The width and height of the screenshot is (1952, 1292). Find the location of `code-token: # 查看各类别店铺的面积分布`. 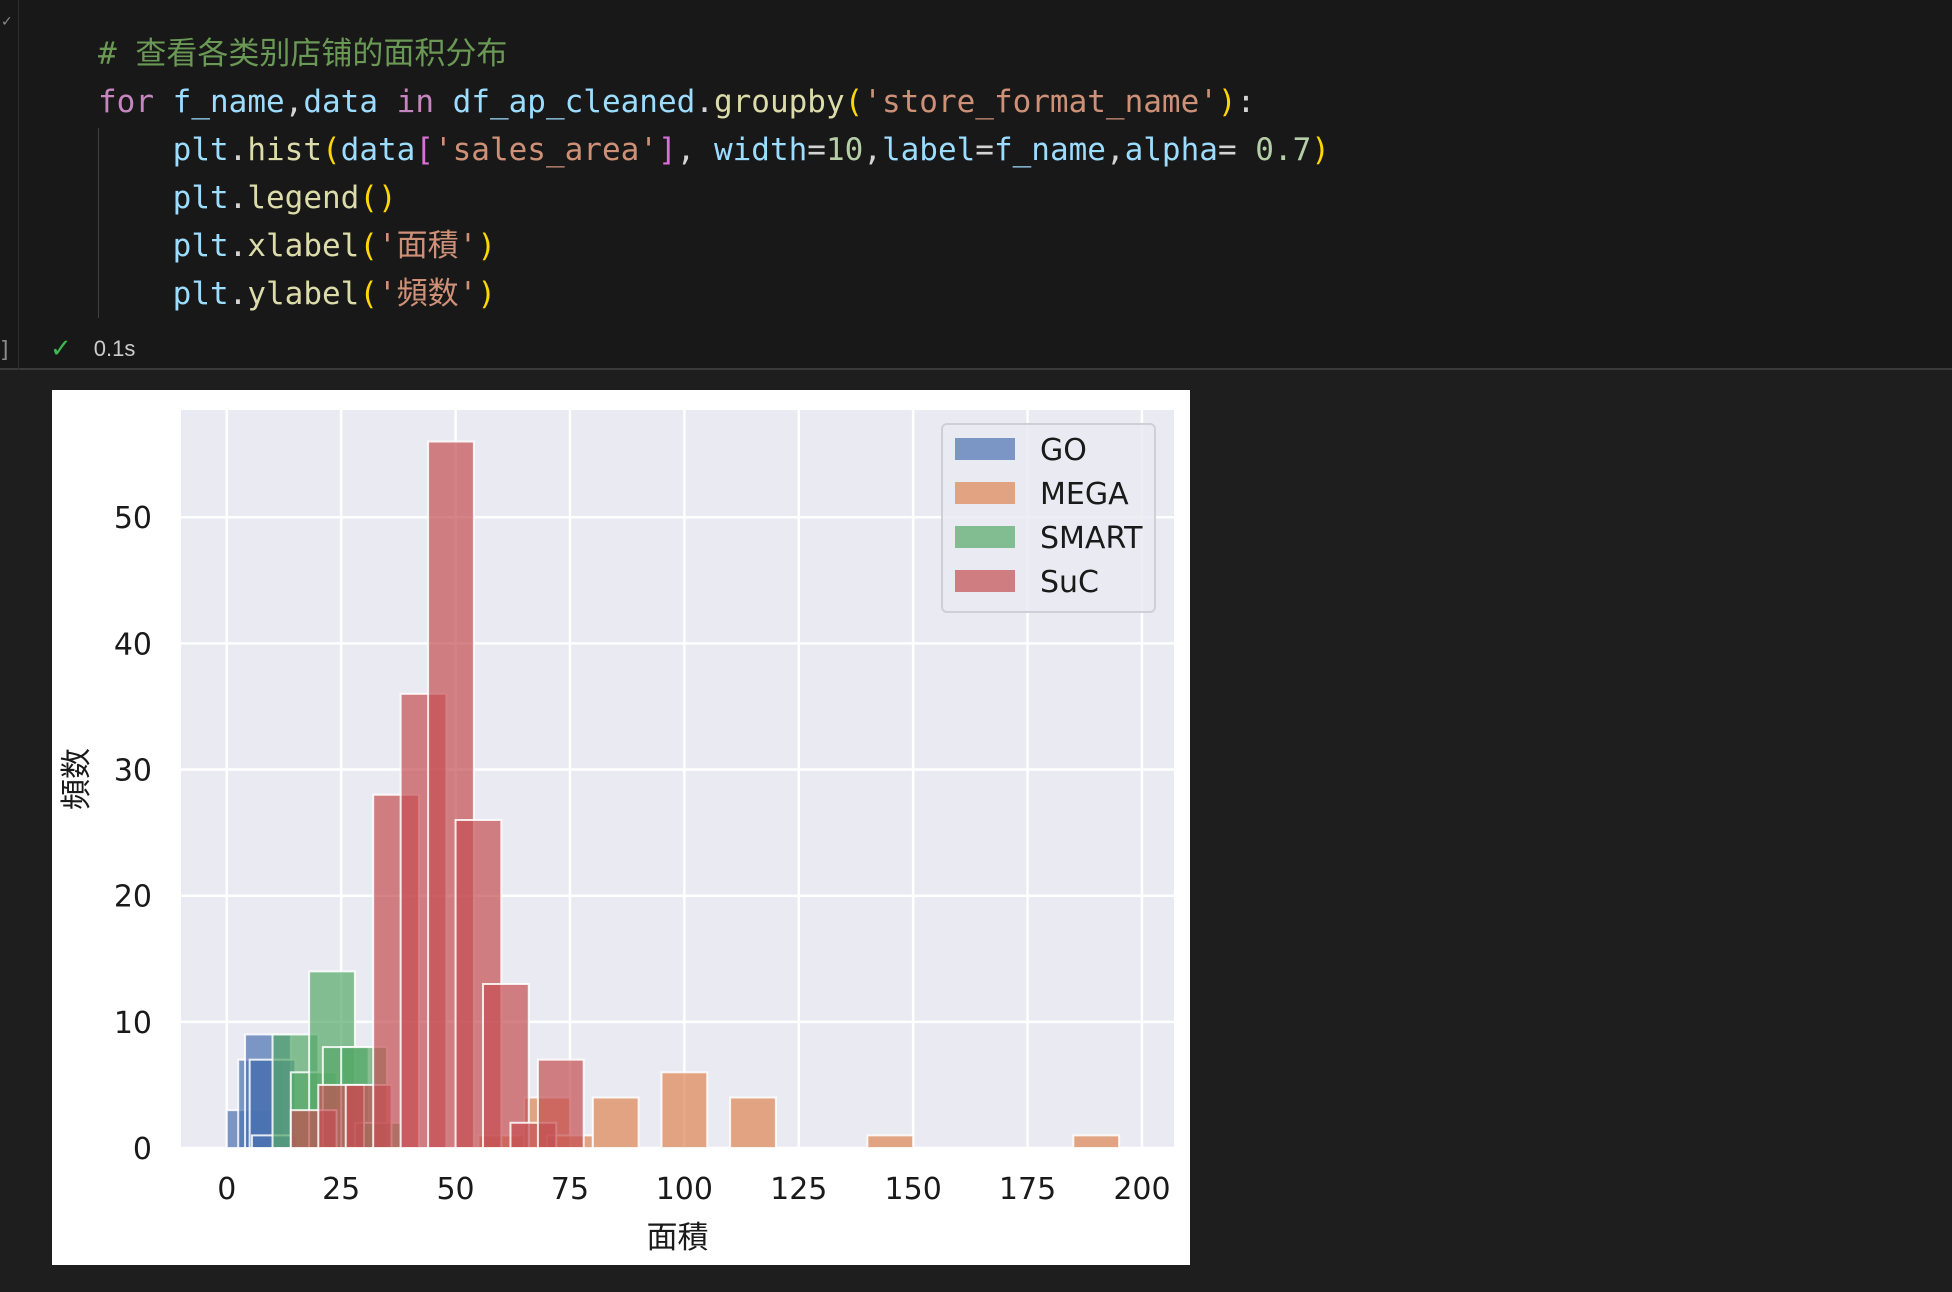

code-token: # 查看各类别店铺的面积分布 is located at coordinates (303, 54).